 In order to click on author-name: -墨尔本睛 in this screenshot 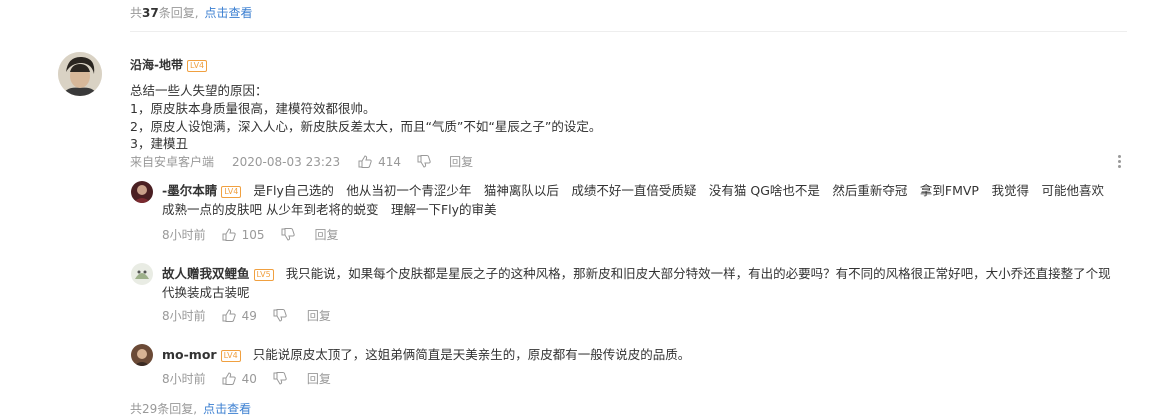, I will do `click(189, 190)`.